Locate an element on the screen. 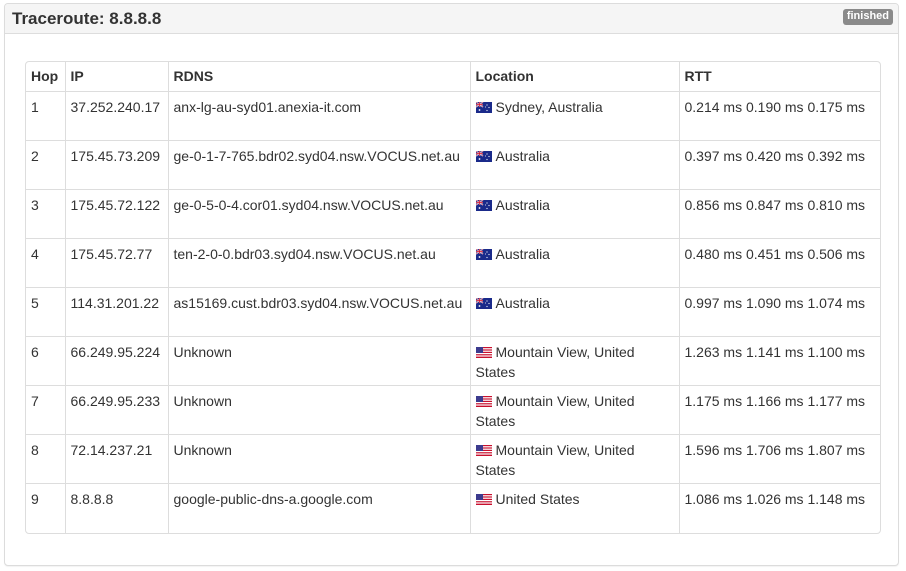 The height and width of the screenshot is (571, 906). location-text: United States is located at coordinates (537, 499).